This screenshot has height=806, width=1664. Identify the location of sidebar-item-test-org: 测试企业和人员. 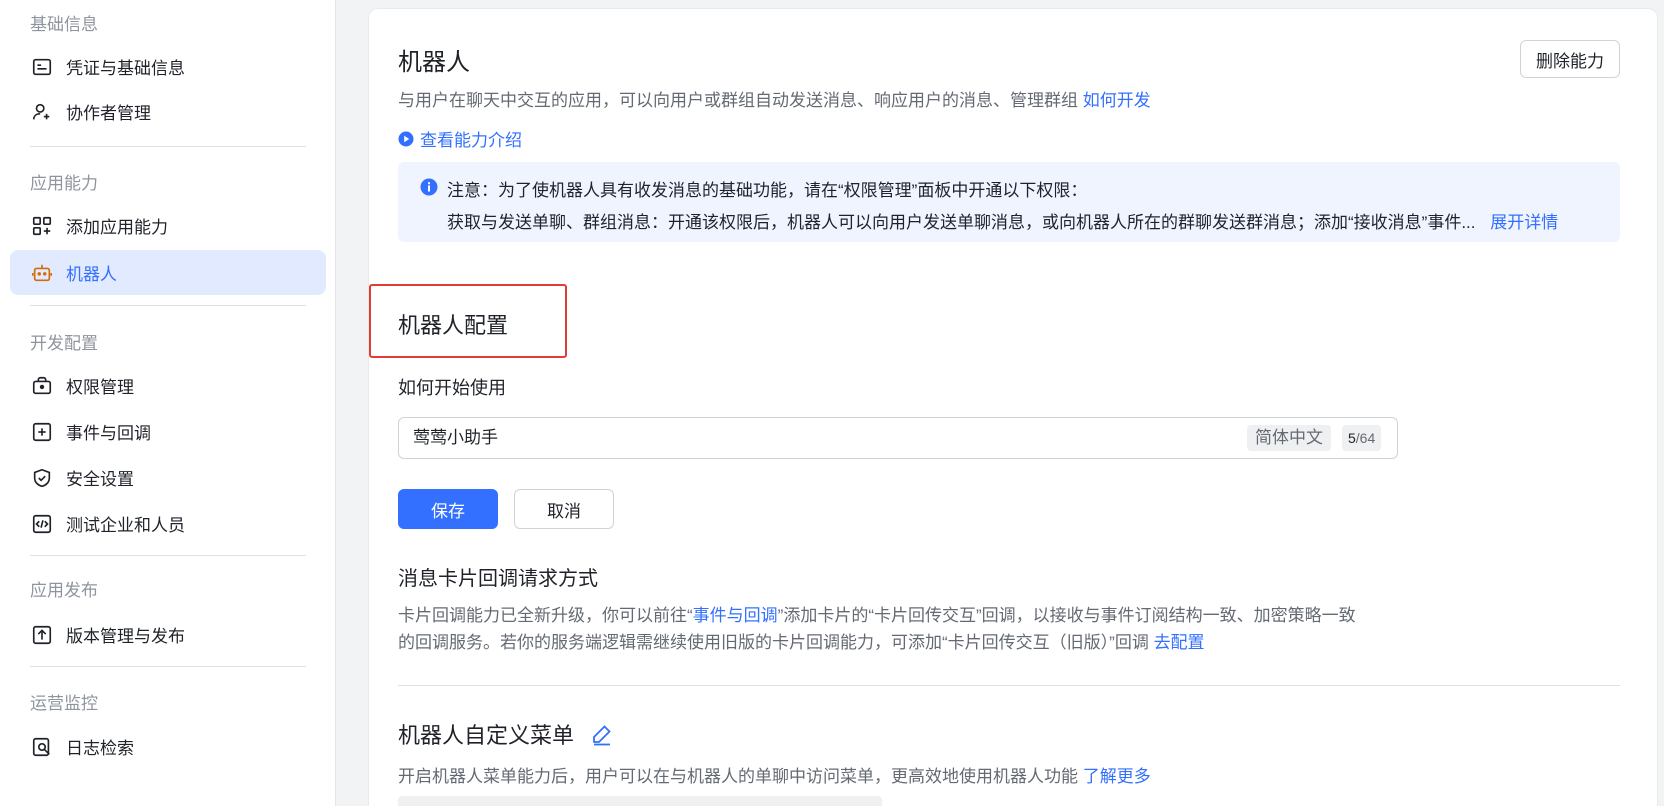
(168, 523).